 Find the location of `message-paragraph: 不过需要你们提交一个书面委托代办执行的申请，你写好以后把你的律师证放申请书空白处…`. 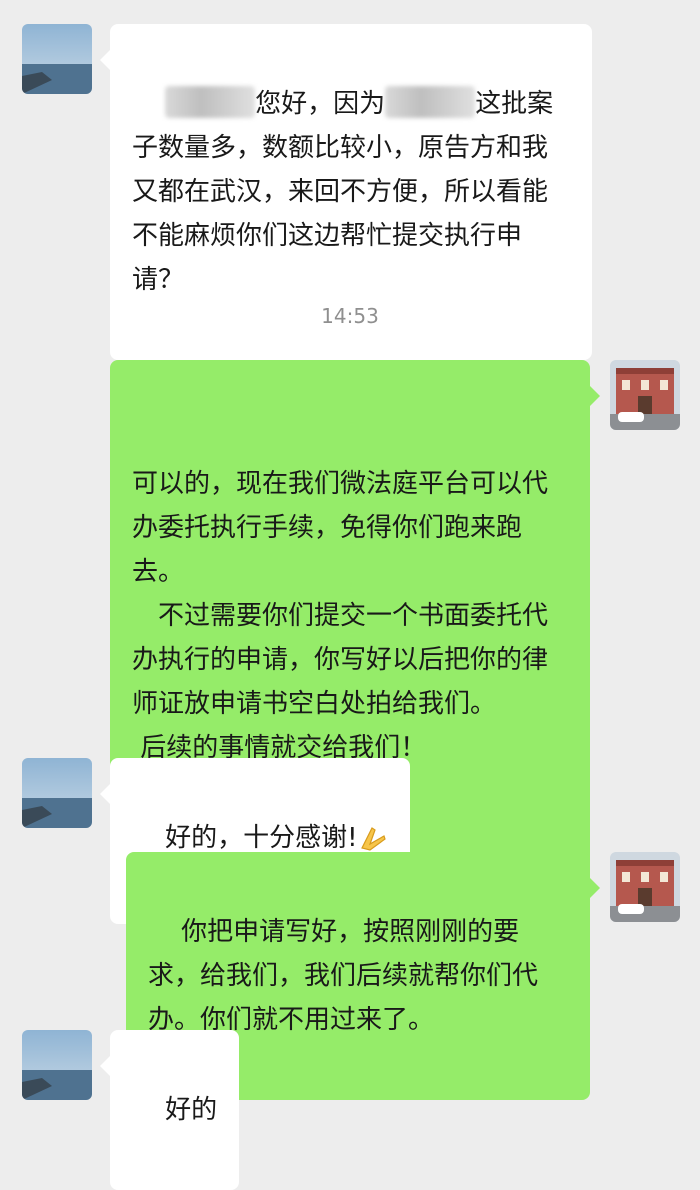

message-paragraph: 不过需要你们提交一个书面委托代办执行的申请，你写好以后把你的律师证放申请书空白处… is located at coordinates (340, 660).